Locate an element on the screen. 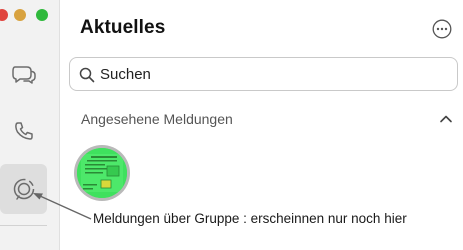  sidebar-item-calls is located at coordinates (23, 131).